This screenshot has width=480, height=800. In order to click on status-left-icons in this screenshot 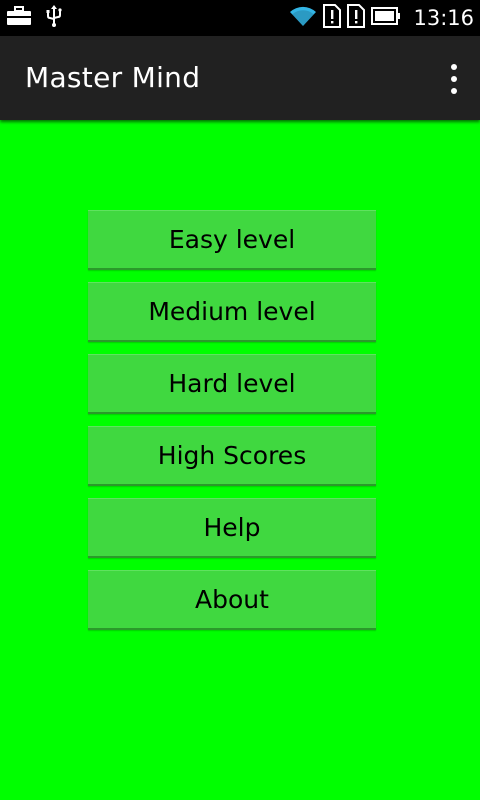, I will do `click(34, 18)`.